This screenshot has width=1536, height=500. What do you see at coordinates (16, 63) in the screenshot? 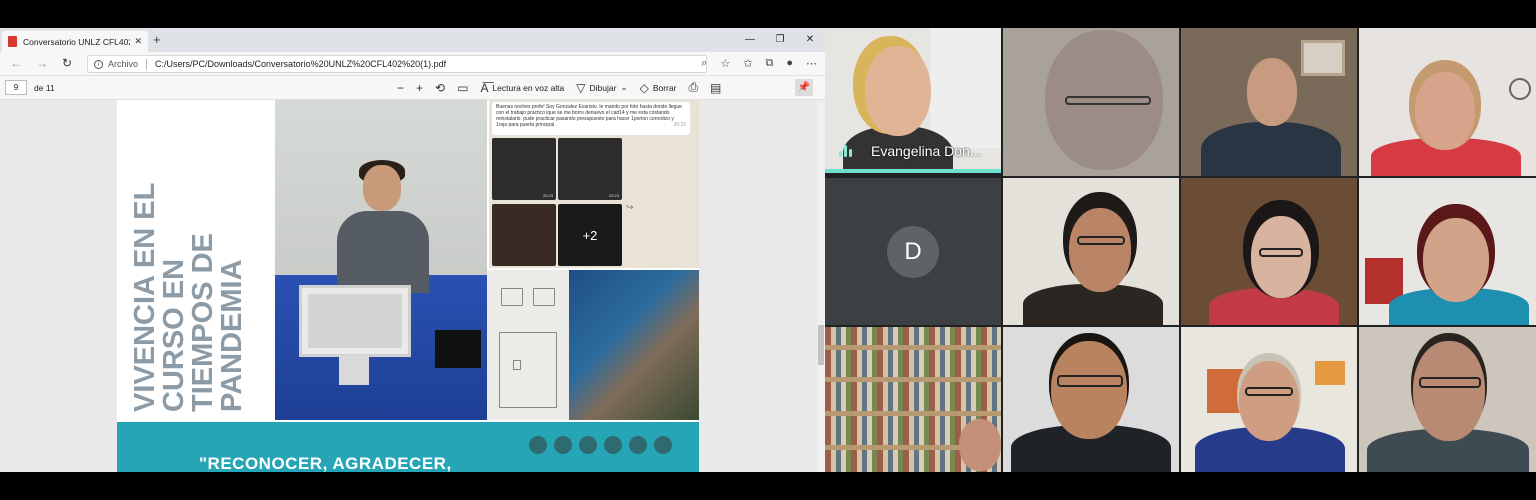
I see `back-arrow-icon: ←` at bounding box center [16, 63].